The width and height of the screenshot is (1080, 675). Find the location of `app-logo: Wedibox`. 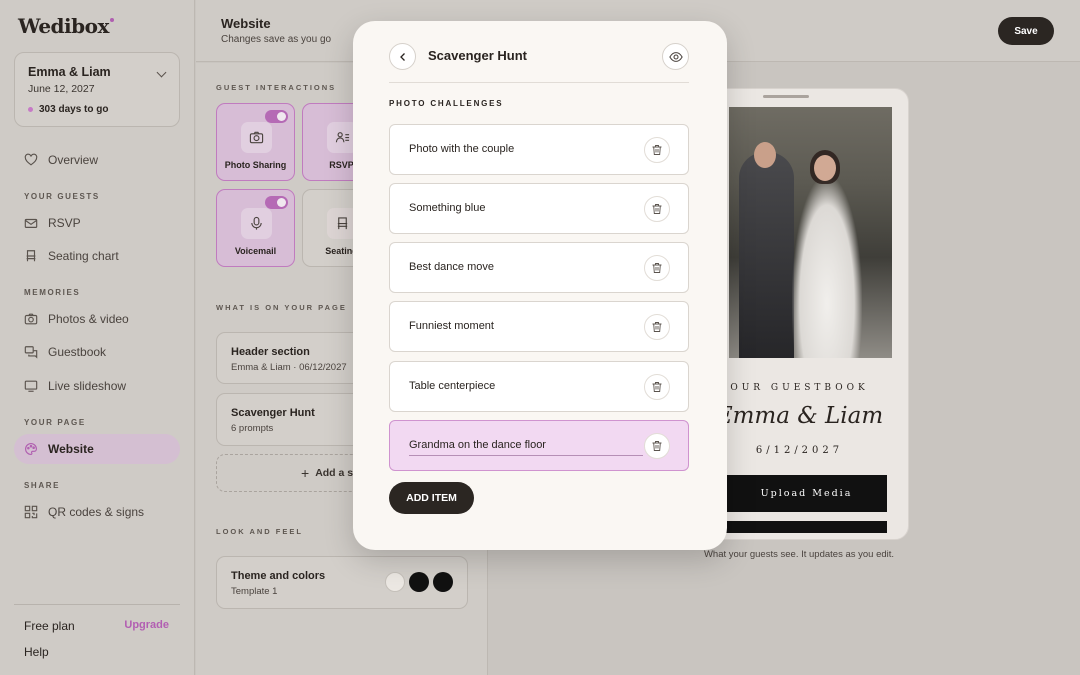

app-logo: Wedibox is located at coordinates (66, 26).